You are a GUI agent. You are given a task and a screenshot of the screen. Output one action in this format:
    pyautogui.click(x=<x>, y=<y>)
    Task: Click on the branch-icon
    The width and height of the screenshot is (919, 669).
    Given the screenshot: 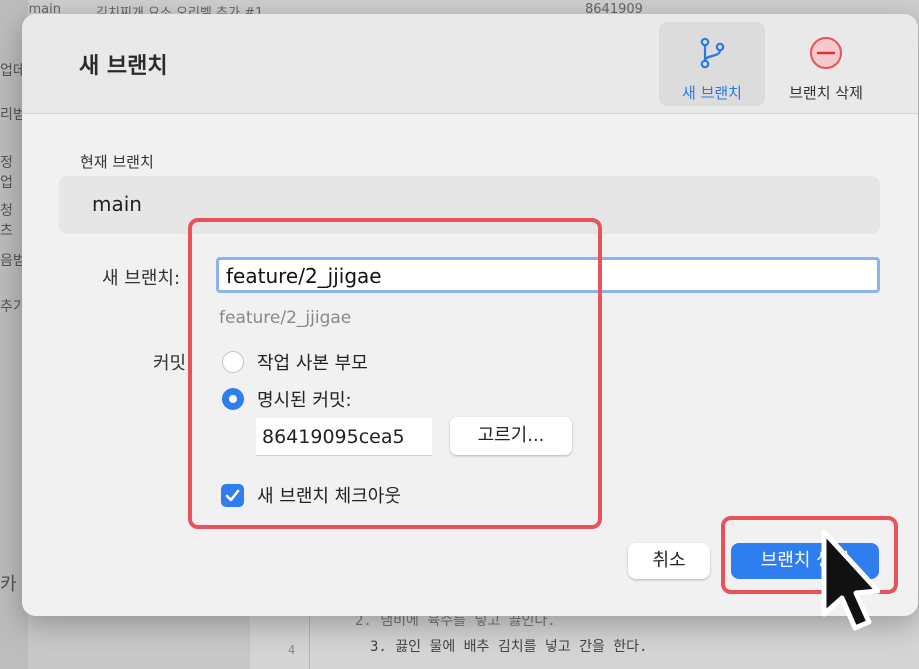 What is the action you would take?
    pyautogui.click(x=712, y=55)
    